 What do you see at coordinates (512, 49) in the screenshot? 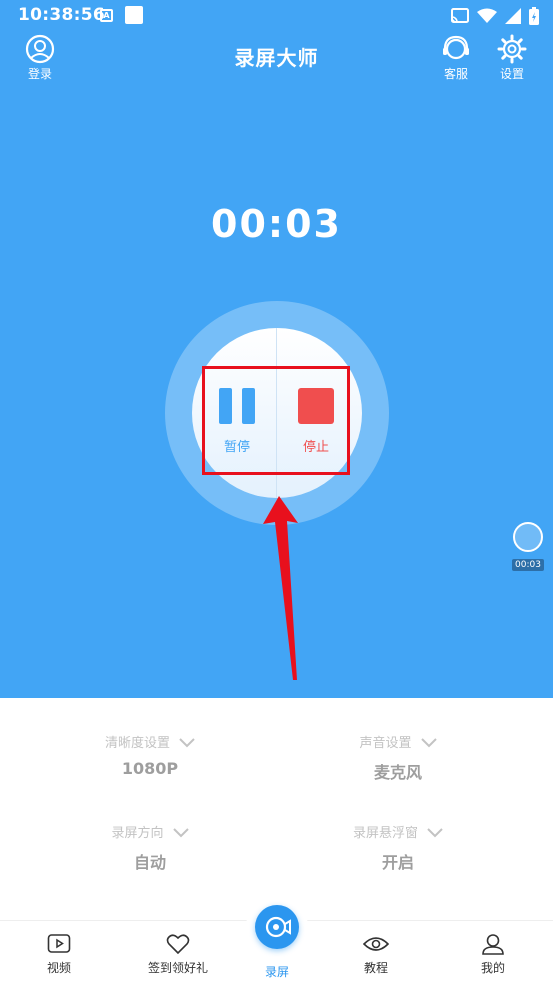
I see `gear-icon` at bounding box center [512, 49].